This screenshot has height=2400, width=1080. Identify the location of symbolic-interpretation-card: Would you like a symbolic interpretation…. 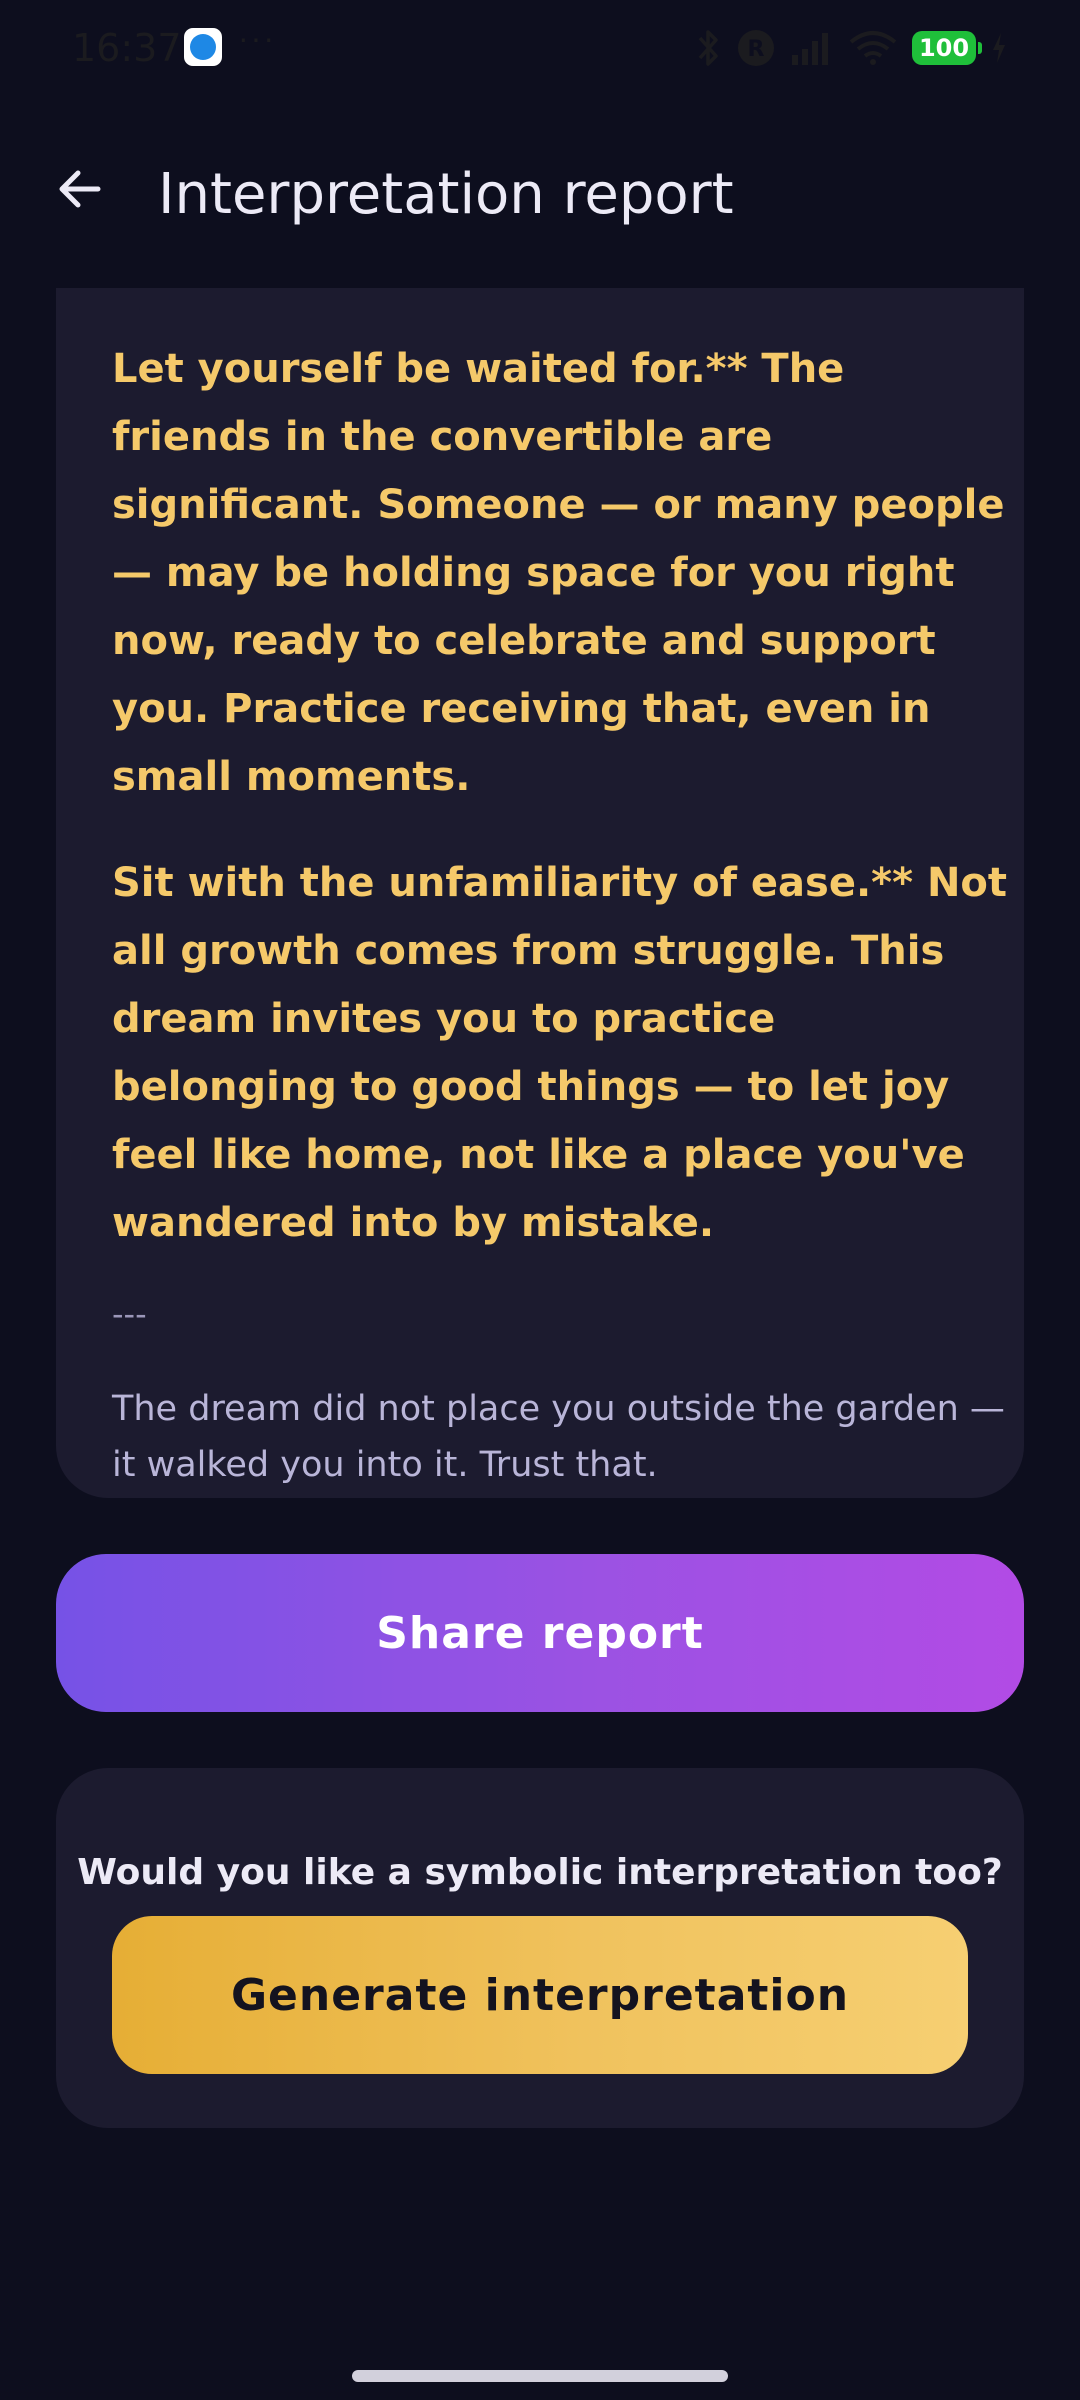
(540, 1948).